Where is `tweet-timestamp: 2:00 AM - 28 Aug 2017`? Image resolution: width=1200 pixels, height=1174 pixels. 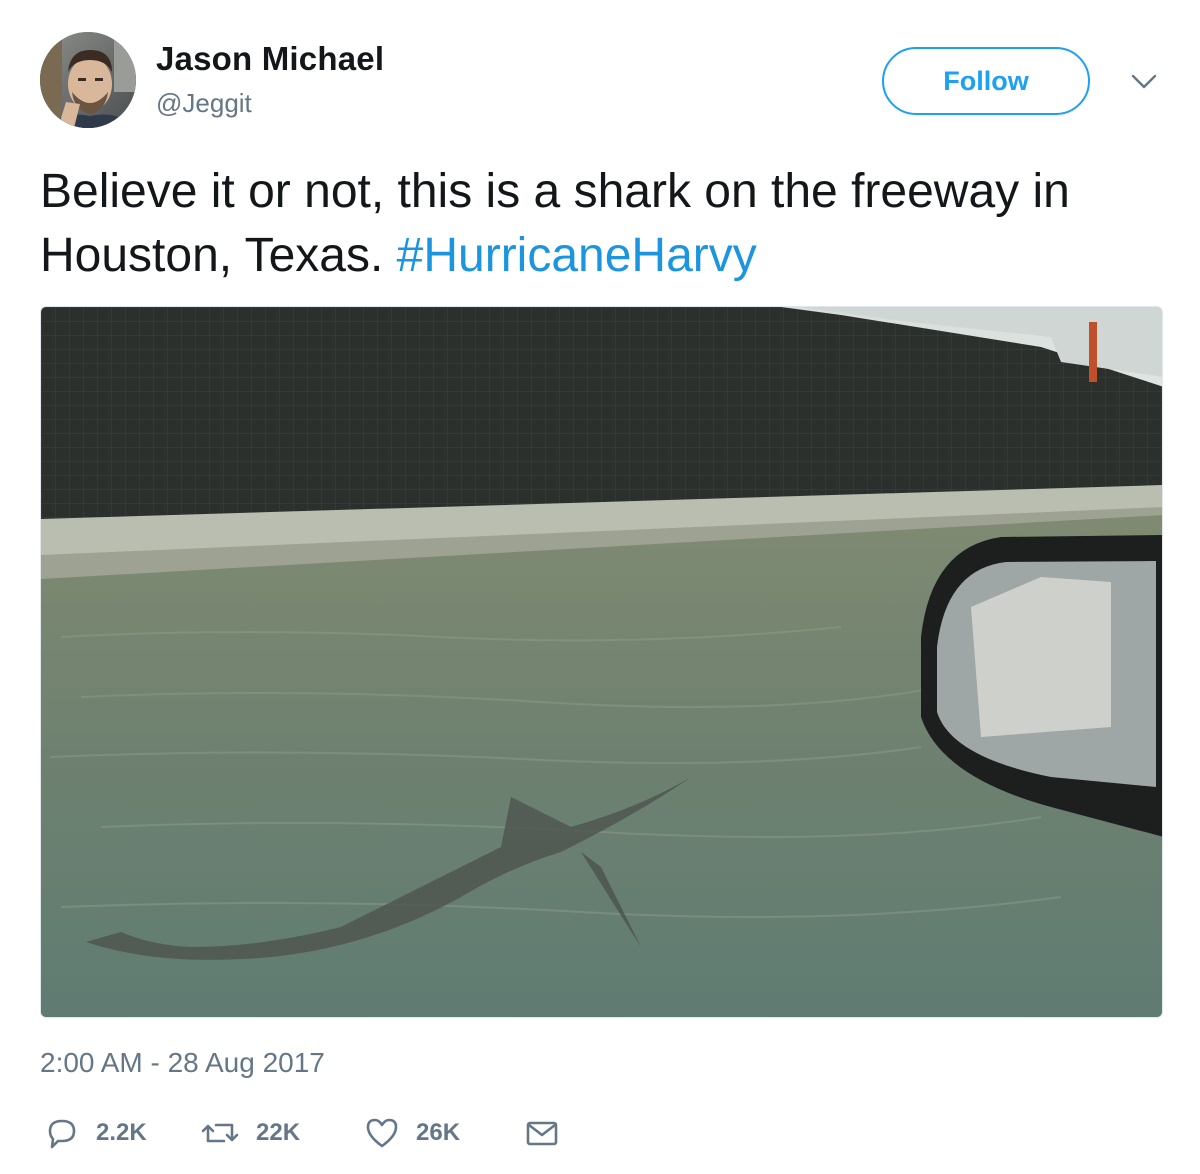
tweet-timestamp: 2:00 AM - 28 Aug 2017 is located at coordinates (182, 1063).